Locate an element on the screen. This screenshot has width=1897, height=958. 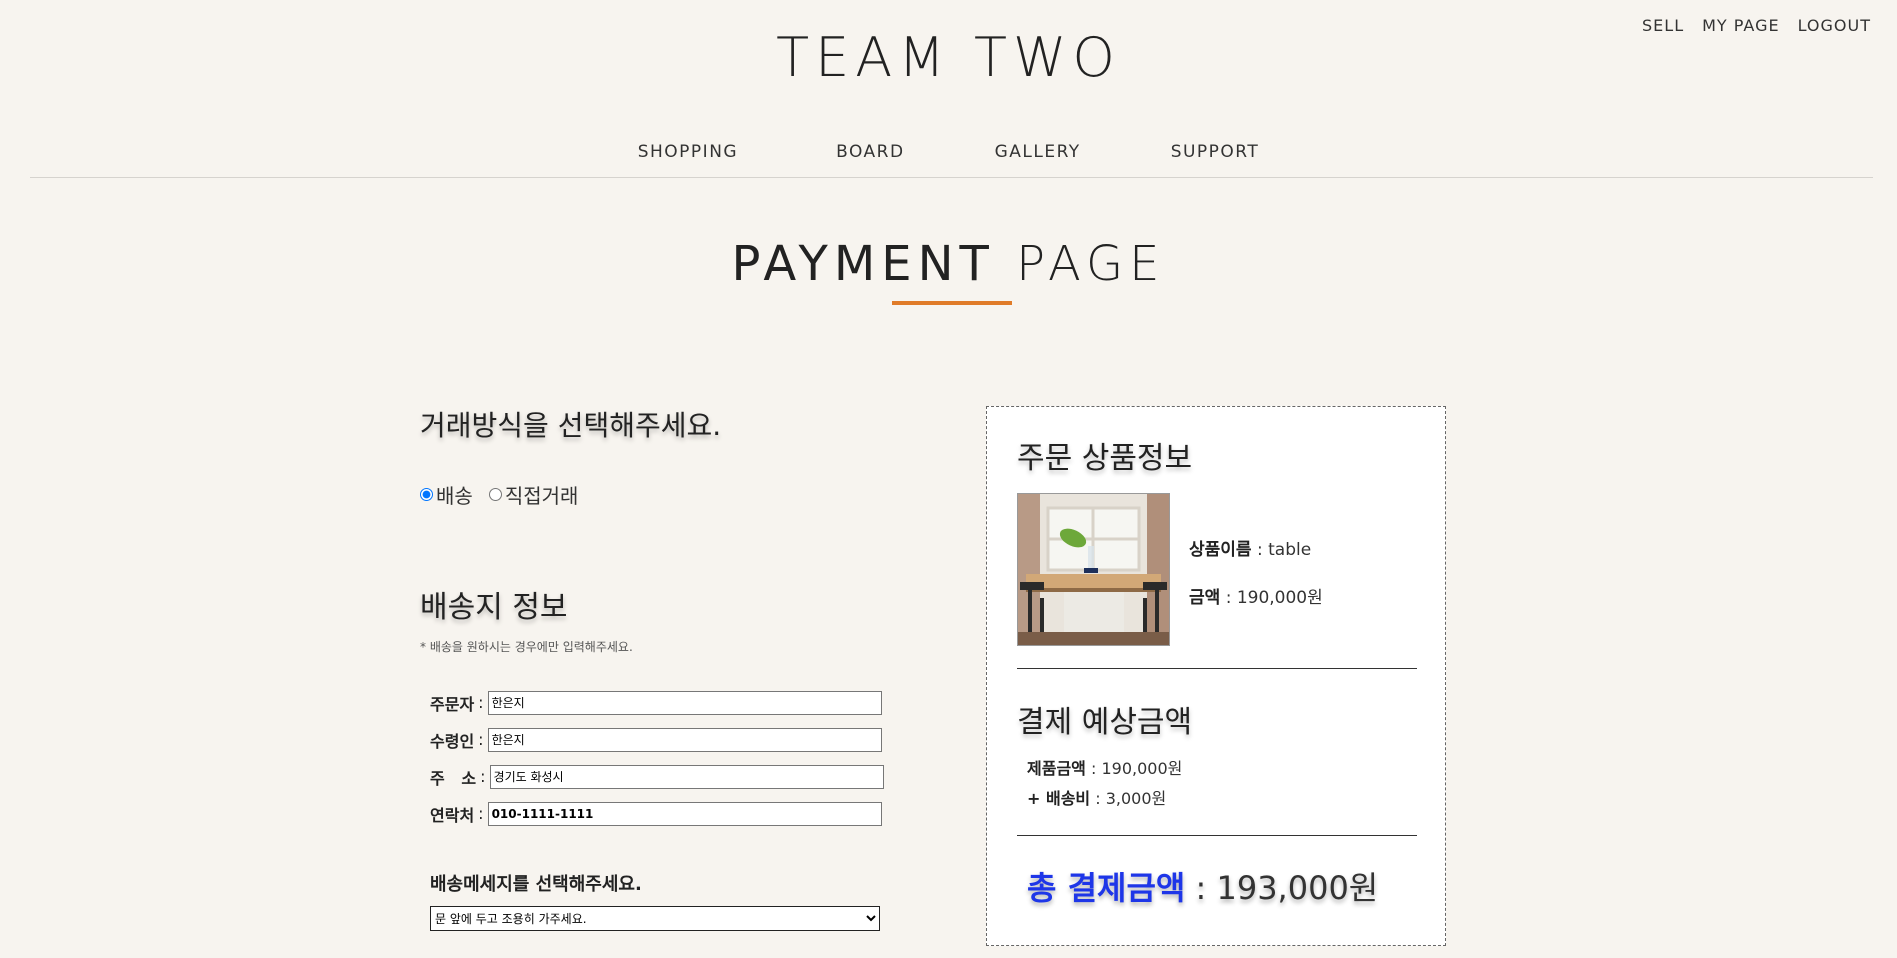
method-option-delivery: 배송 is located at coordinates (446, 494).